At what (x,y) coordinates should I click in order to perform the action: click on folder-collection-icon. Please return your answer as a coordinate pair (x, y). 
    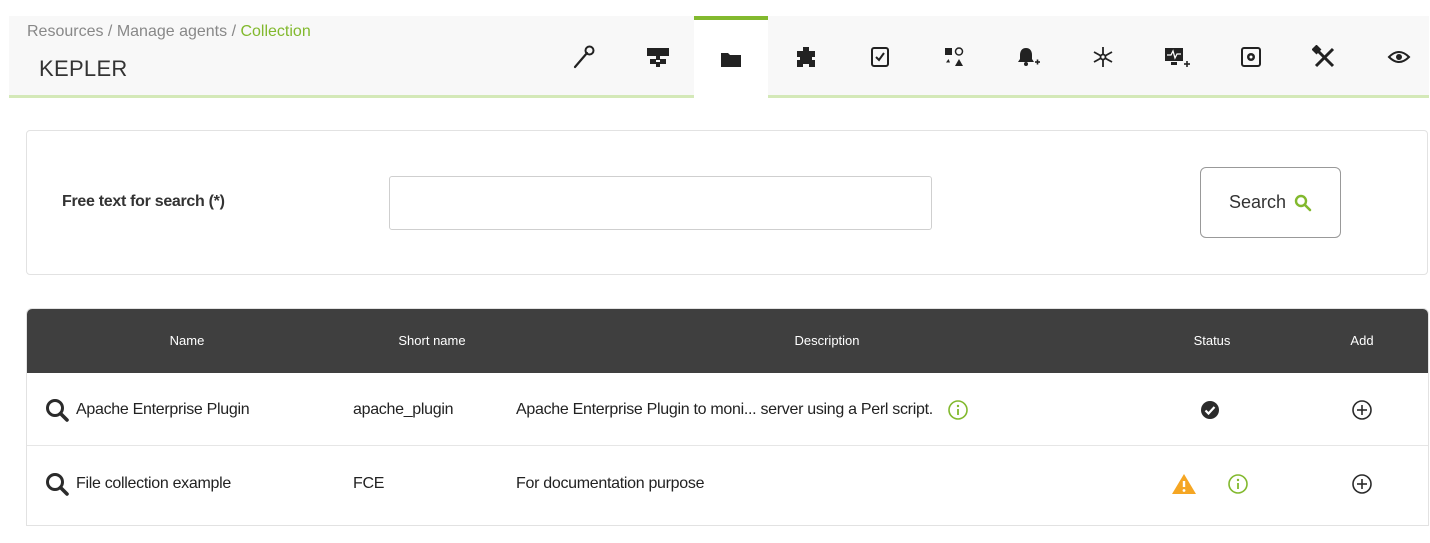
    Looking at the image, I should click on (731, 59).